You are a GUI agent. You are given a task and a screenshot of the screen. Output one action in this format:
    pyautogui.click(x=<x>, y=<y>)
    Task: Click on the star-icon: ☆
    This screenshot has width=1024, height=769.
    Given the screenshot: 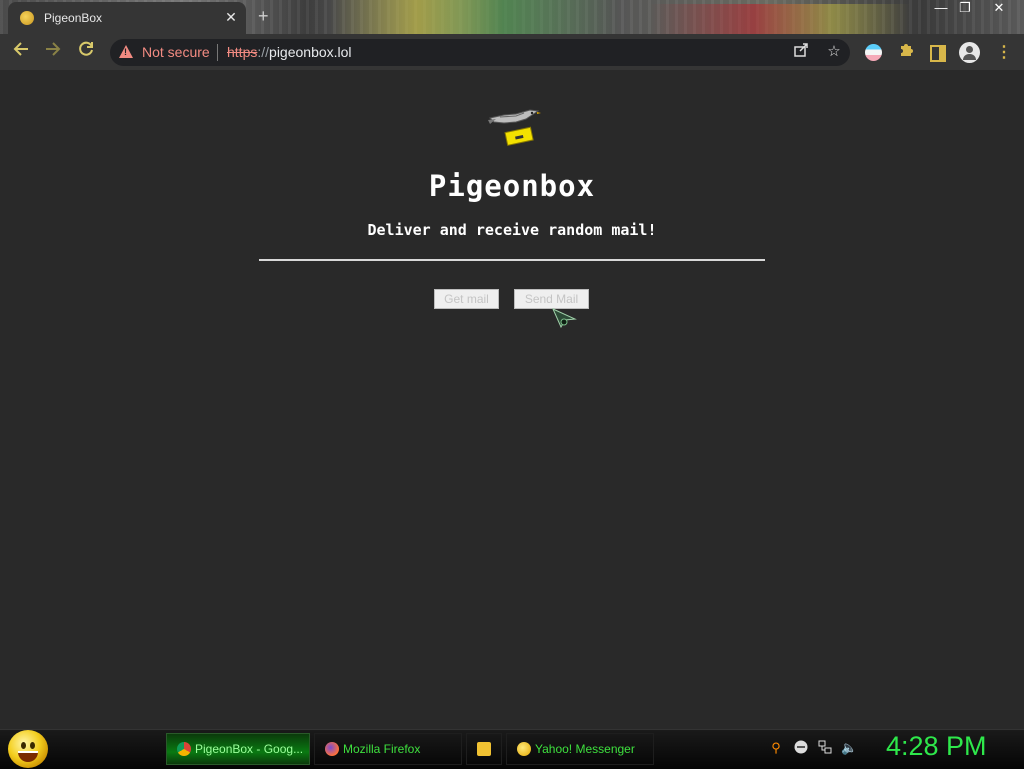 What is the action you would take?
    pyautogui.click(x=834, y=52)
    